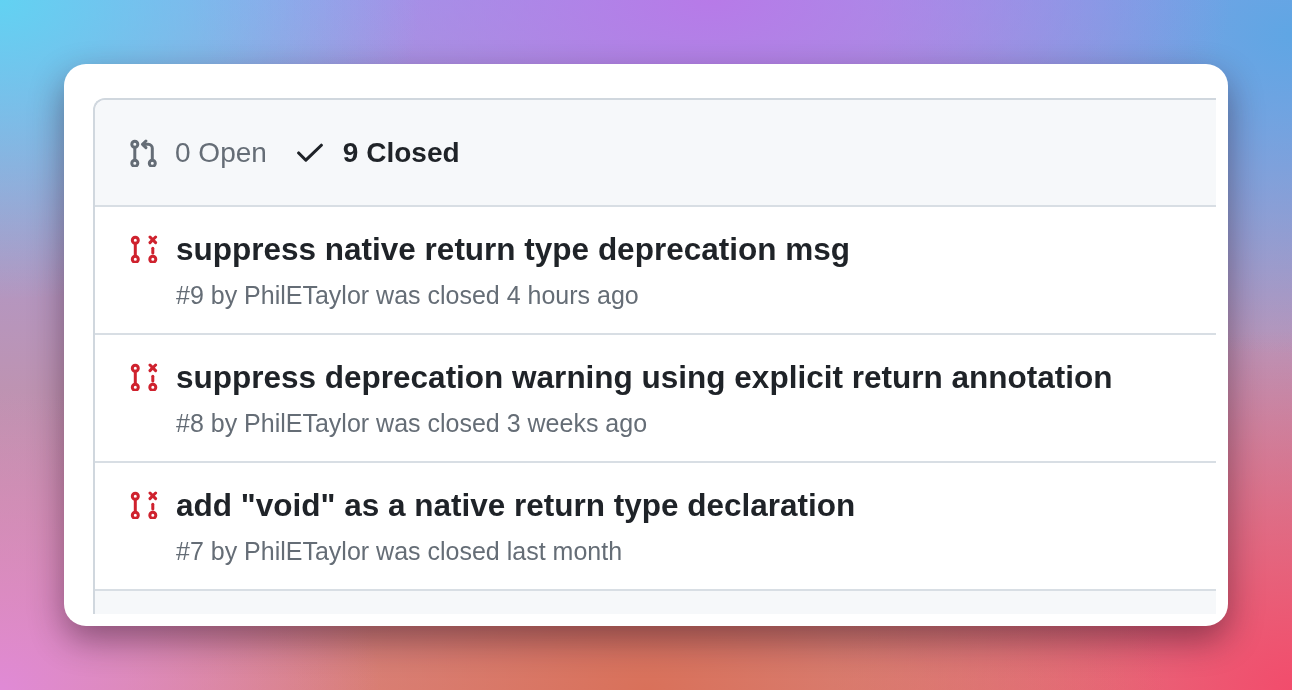 This screenshot has height=690, width=1292. What do you see at coordinates (407, 295) in the screenshot?
I see `pull-request-meta: #9 by PhilETaylor was closed 4 hours ago` at bounding box center [407, 295].